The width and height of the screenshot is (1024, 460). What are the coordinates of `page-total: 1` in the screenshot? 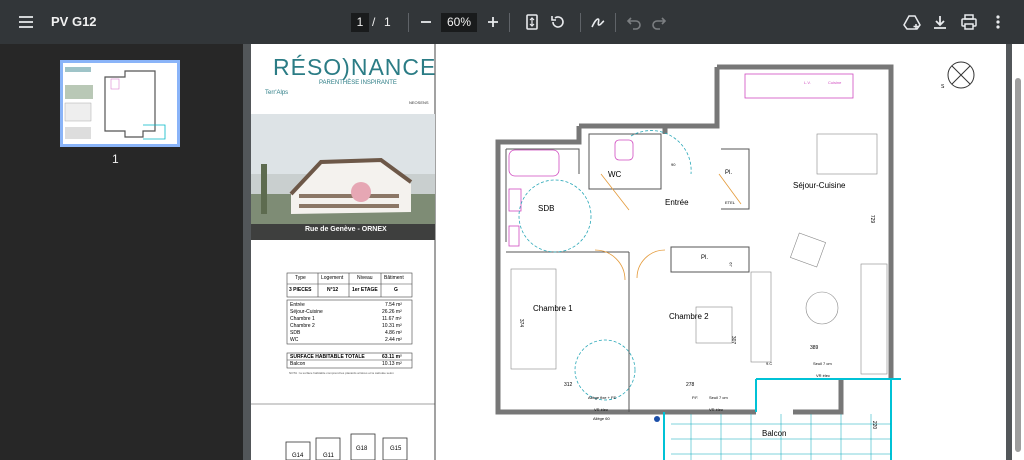 It's located at (387, 22).